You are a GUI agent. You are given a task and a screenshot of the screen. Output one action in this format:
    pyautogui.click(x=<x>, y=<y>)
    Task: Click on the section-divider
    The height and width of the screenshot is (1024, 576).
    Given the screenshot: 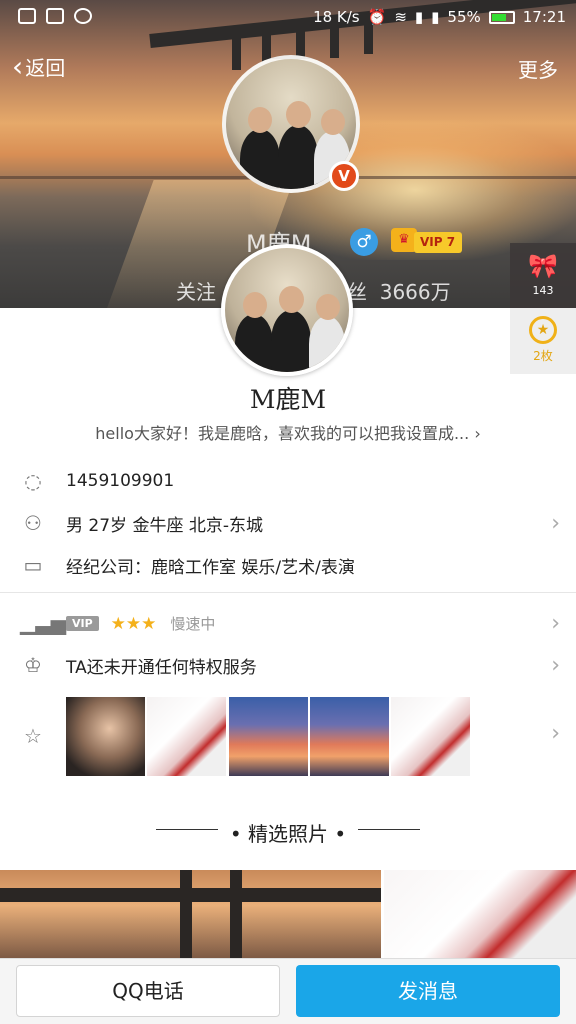 What is the action you would take?
    pyautogui.click(x=288, y=592)
    